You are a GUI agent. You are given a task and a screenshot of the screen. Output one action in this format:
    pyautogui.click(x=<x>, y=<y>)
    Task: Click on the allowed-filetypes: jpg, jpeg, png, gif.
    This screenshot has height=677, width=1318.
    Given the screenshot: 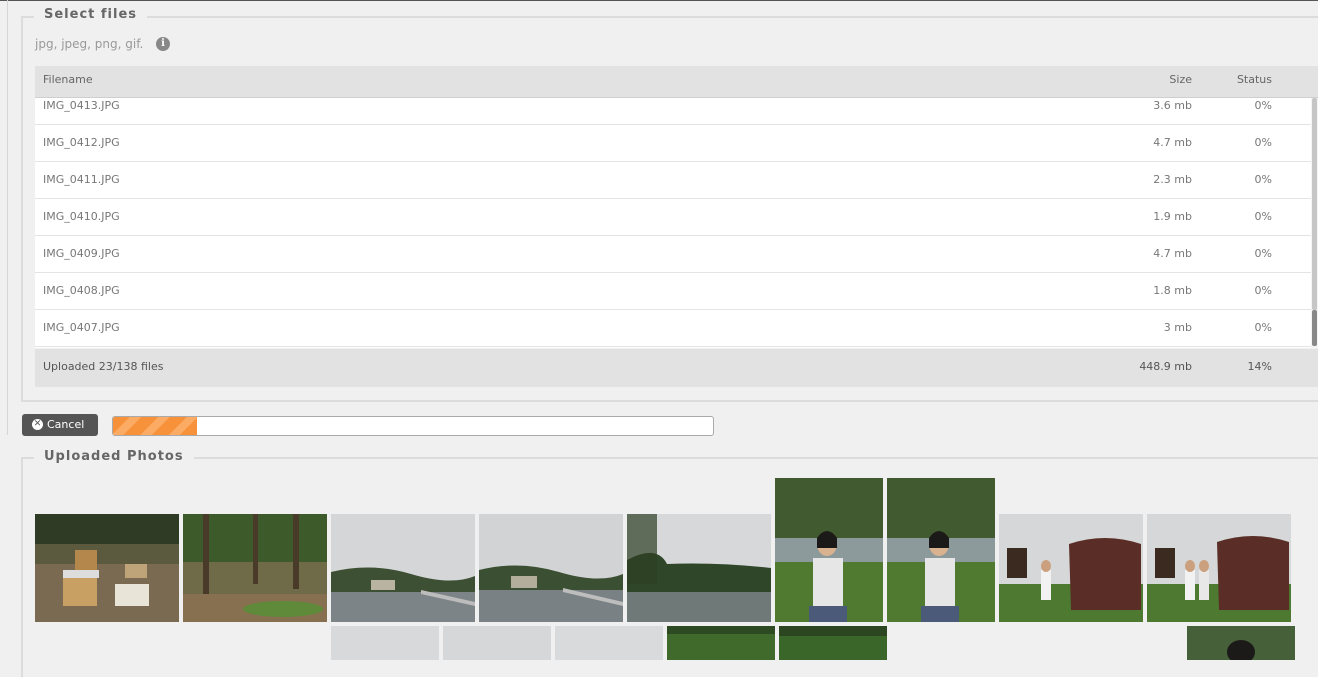 What is the action you would take?
    pyautogui.click(x=89, y=44)
    